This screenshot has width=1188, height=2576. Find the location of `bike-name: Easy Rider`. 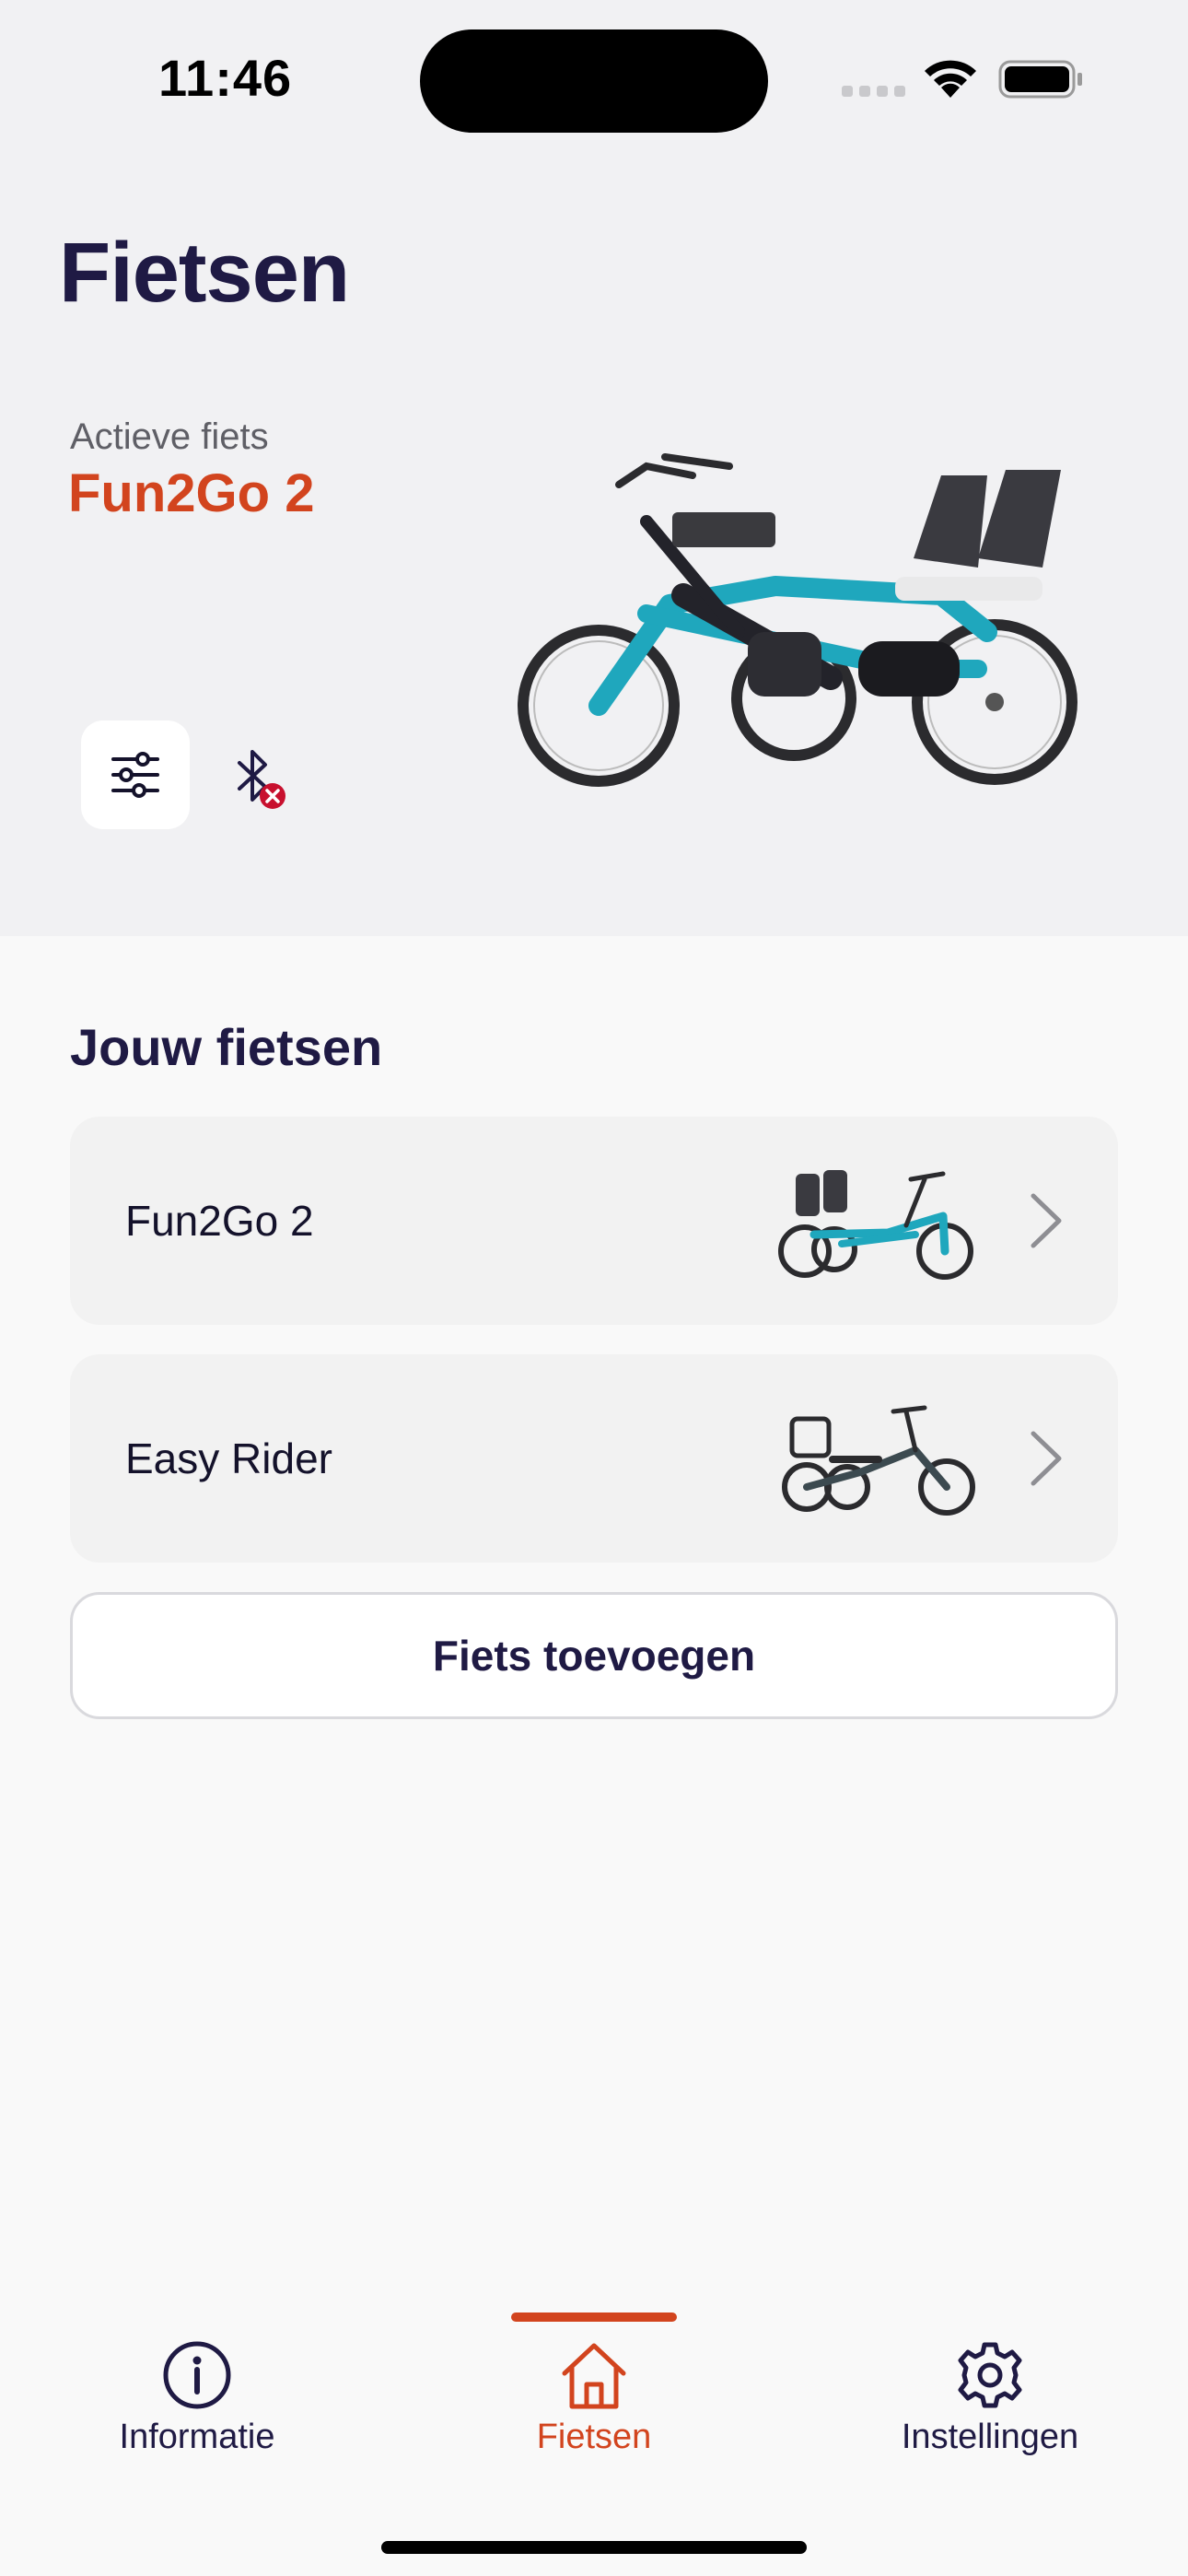

bike-name: Easy Rider is located at coordinates (228, 1458).